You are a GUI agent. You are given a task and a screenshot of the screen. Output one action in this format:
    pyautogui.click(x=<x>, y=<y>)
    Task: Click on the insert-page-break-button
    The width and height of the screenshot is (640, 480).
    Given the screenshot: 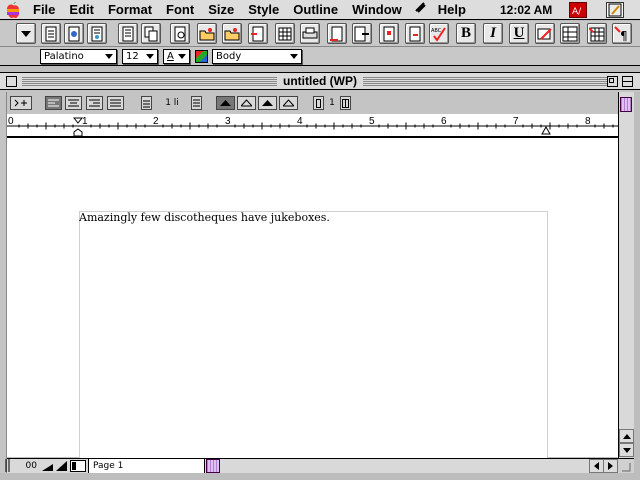 What is the action you would take?
    pyautogui.click(x=389, y=33)
    